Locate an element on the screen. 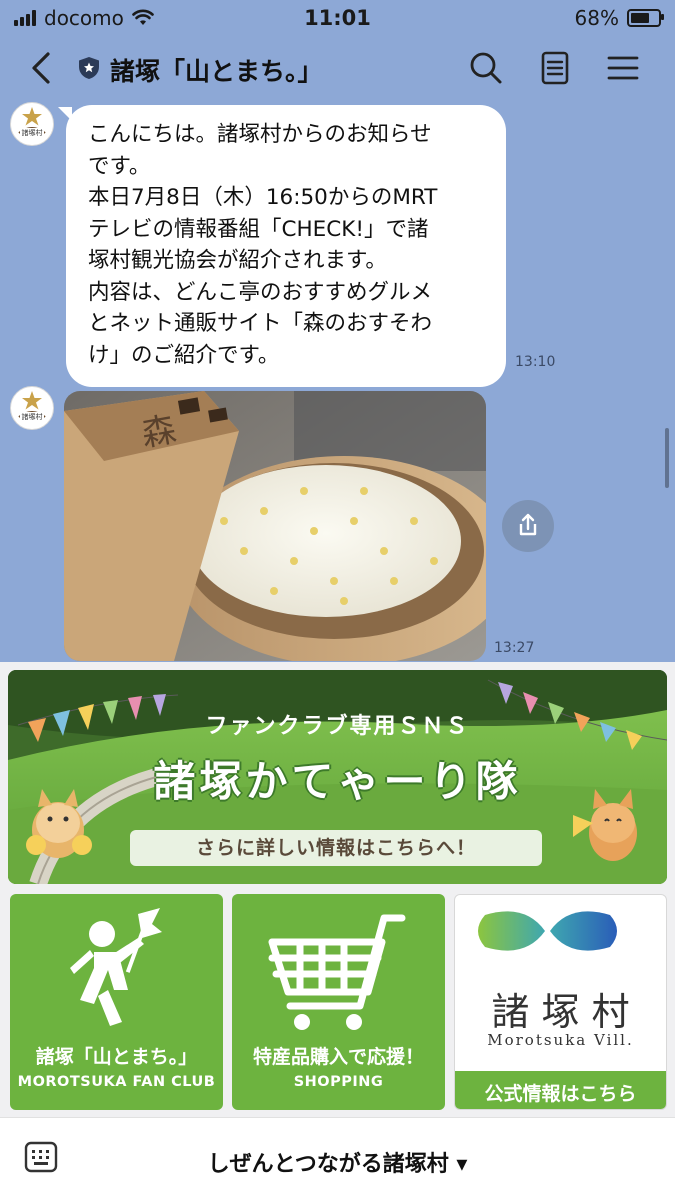 The width and height of the screenshot is (675, 1201). shopping-tile: 特産品購入で応援！ SHOPPING is located at coordinates (338, 1002).